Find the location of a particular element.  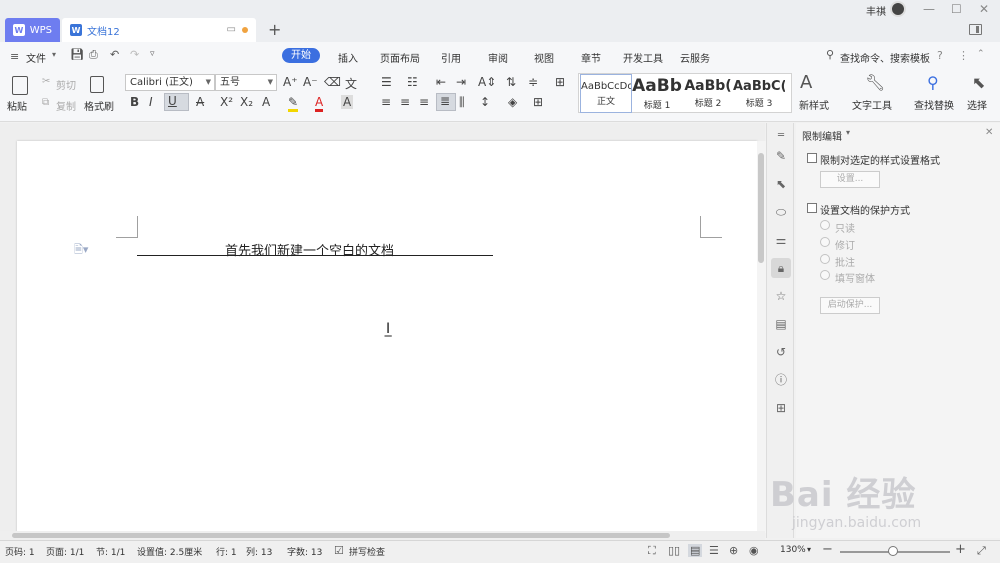

zoom-out-icon: − is located at coordinates (827, 549).